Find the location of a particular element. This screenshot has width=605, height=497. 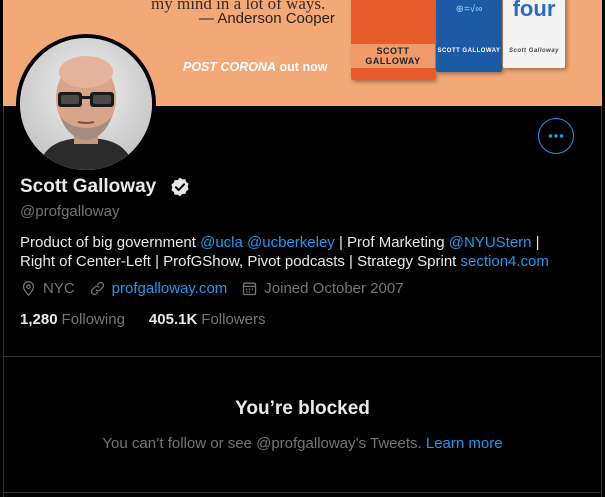

banner-tagline: POST CORONA out now is located at coordinates (255, 67).